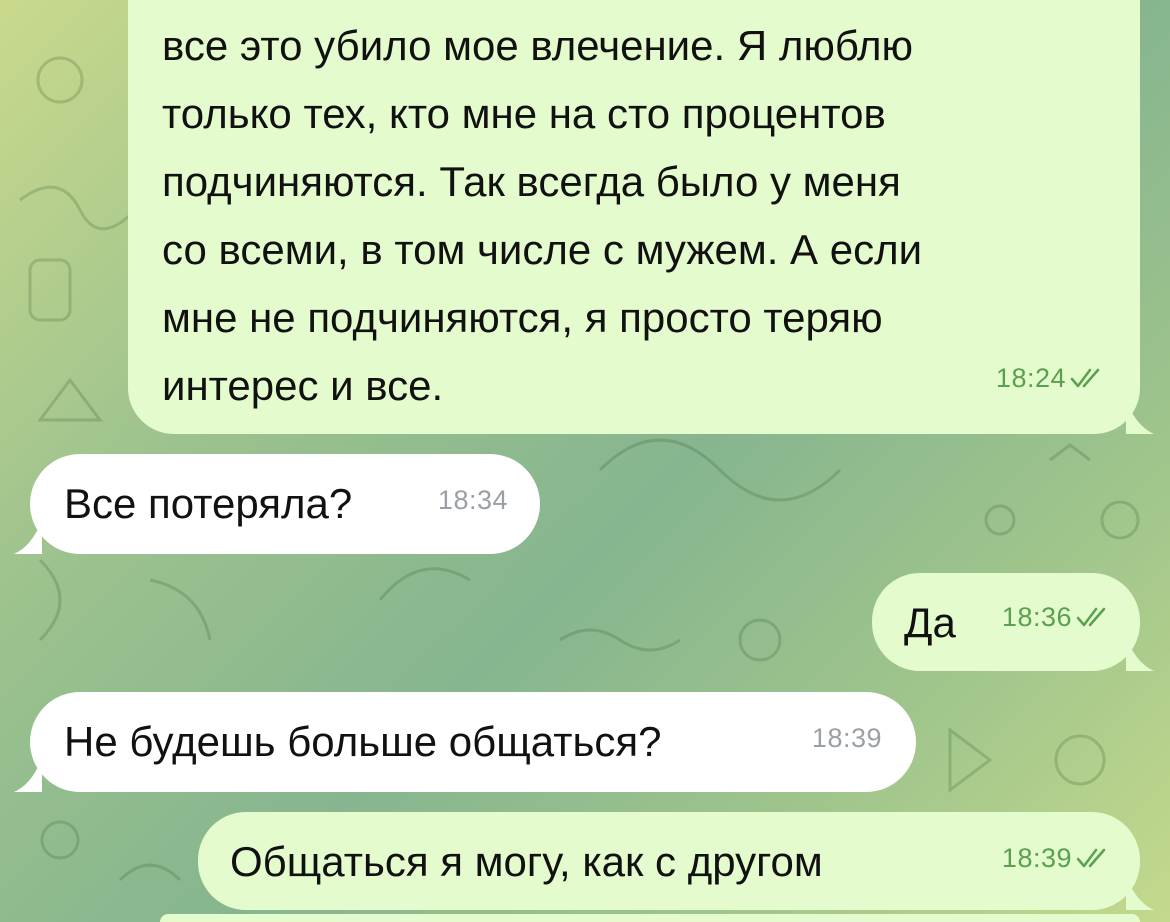  I want to click on message-line: подчиняются. Так всегда было у меня, so click(531, 181).